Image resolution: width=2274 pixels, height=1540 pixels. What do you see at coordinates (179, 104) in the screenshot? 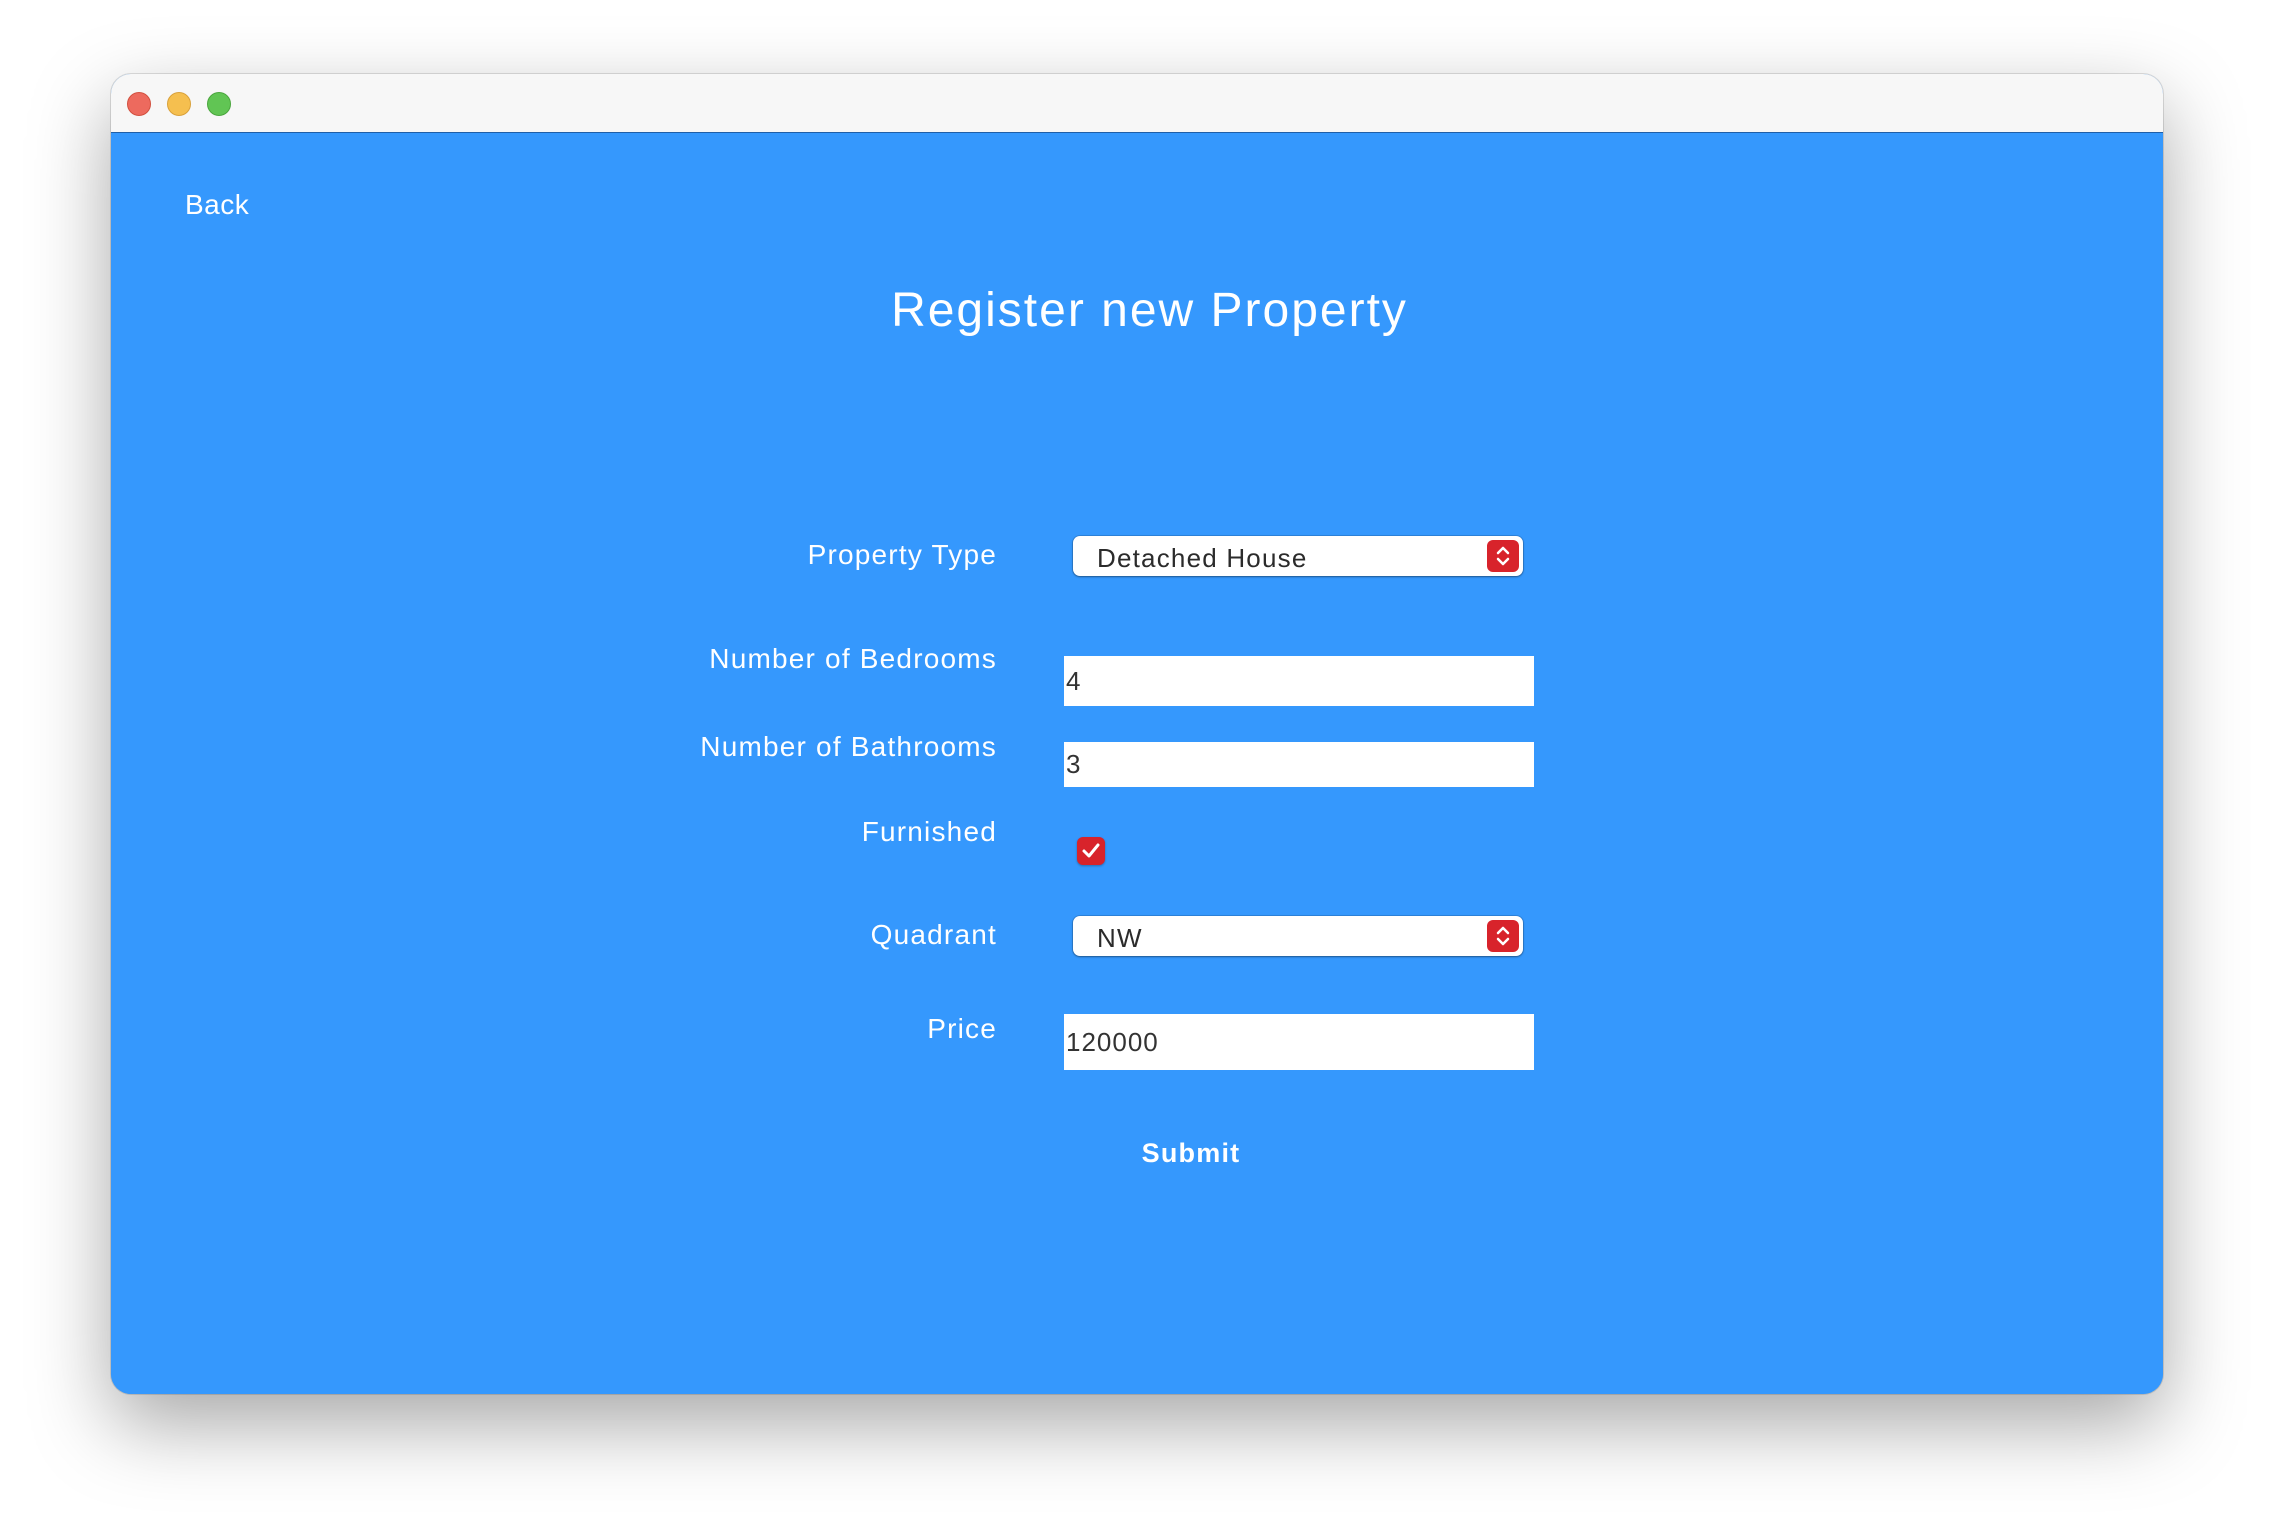
I see `minimize-window-button` at bounding box center [179, 104].